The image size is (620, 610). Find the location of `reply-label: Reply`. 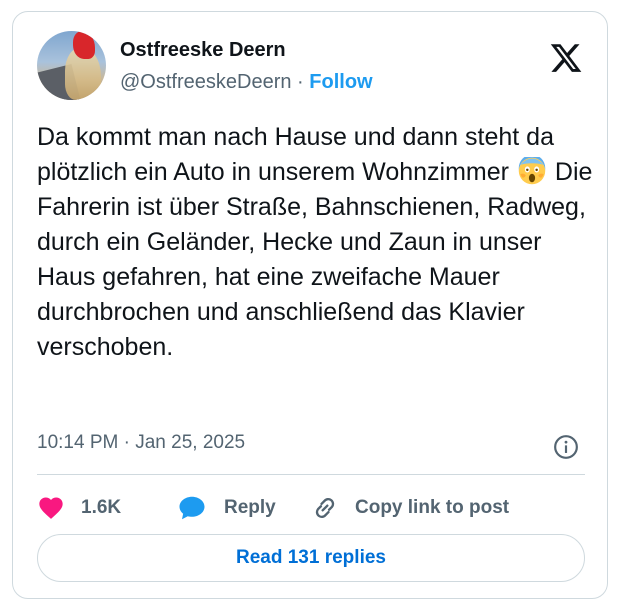

reply-label: Reply is located at coordinates (250, 507).